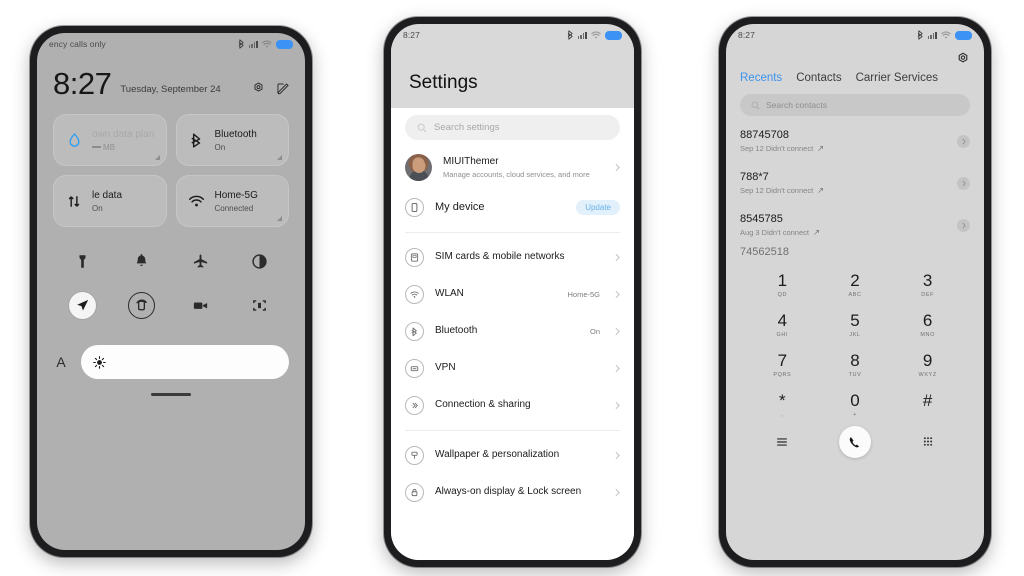 This screenshot has width=1024, height=576. I want to click on location-icon, so click(83, 305).